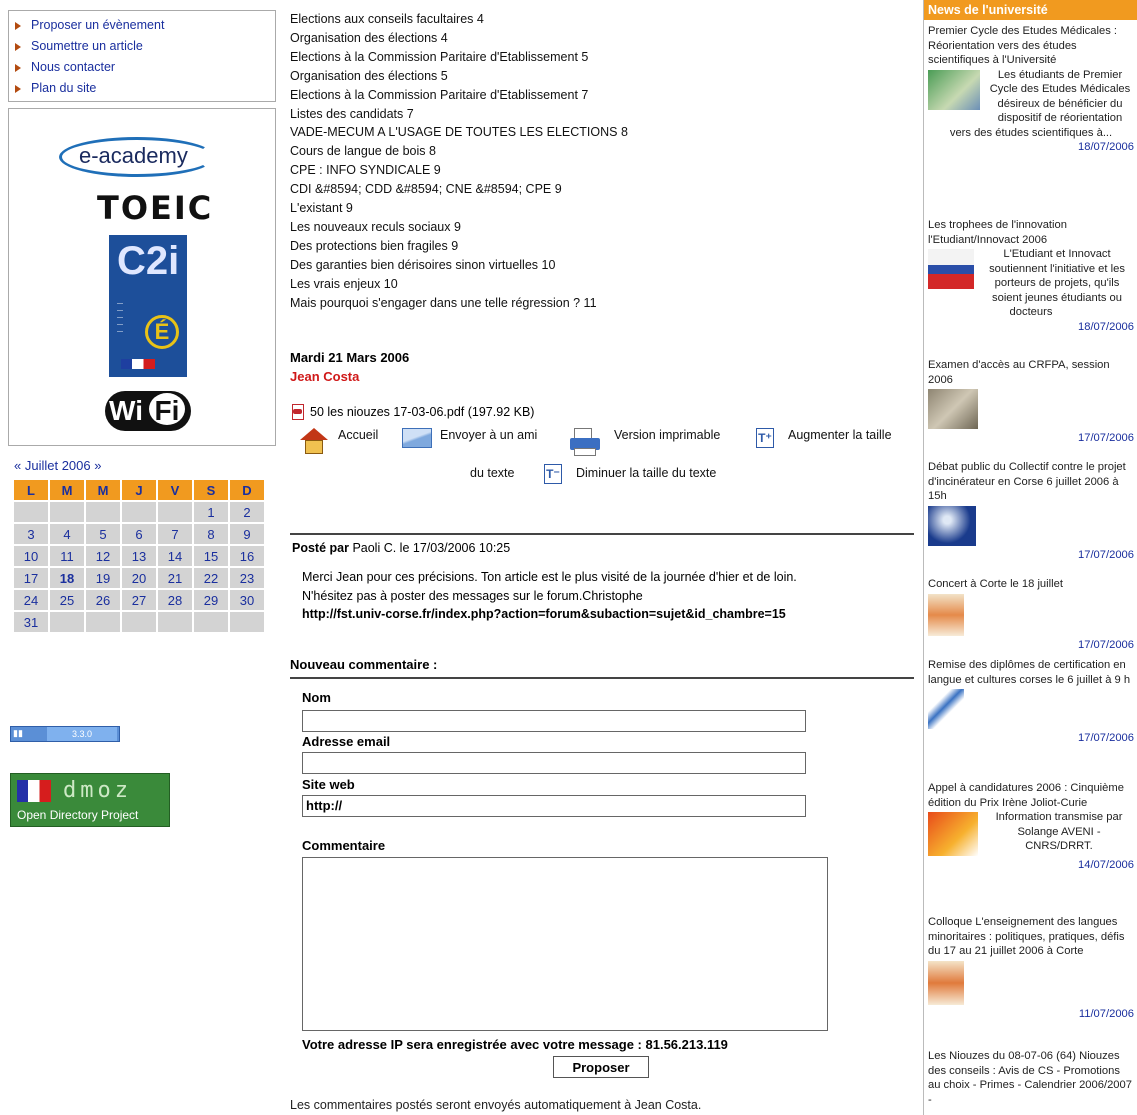  I want to click on wifi-logo: Wi Fi, so click(148, 411).